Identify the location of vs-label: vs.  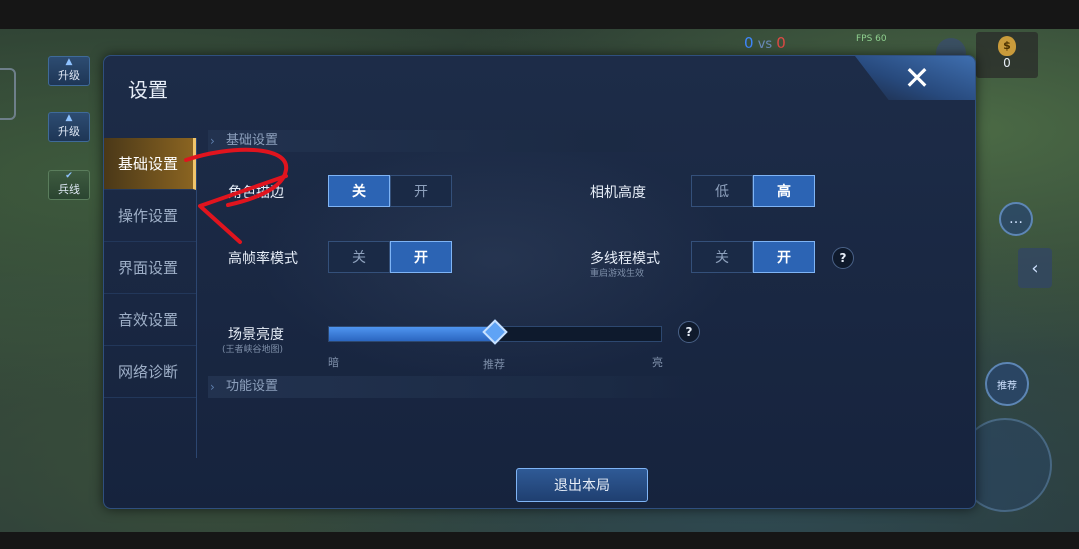
(765, 44).